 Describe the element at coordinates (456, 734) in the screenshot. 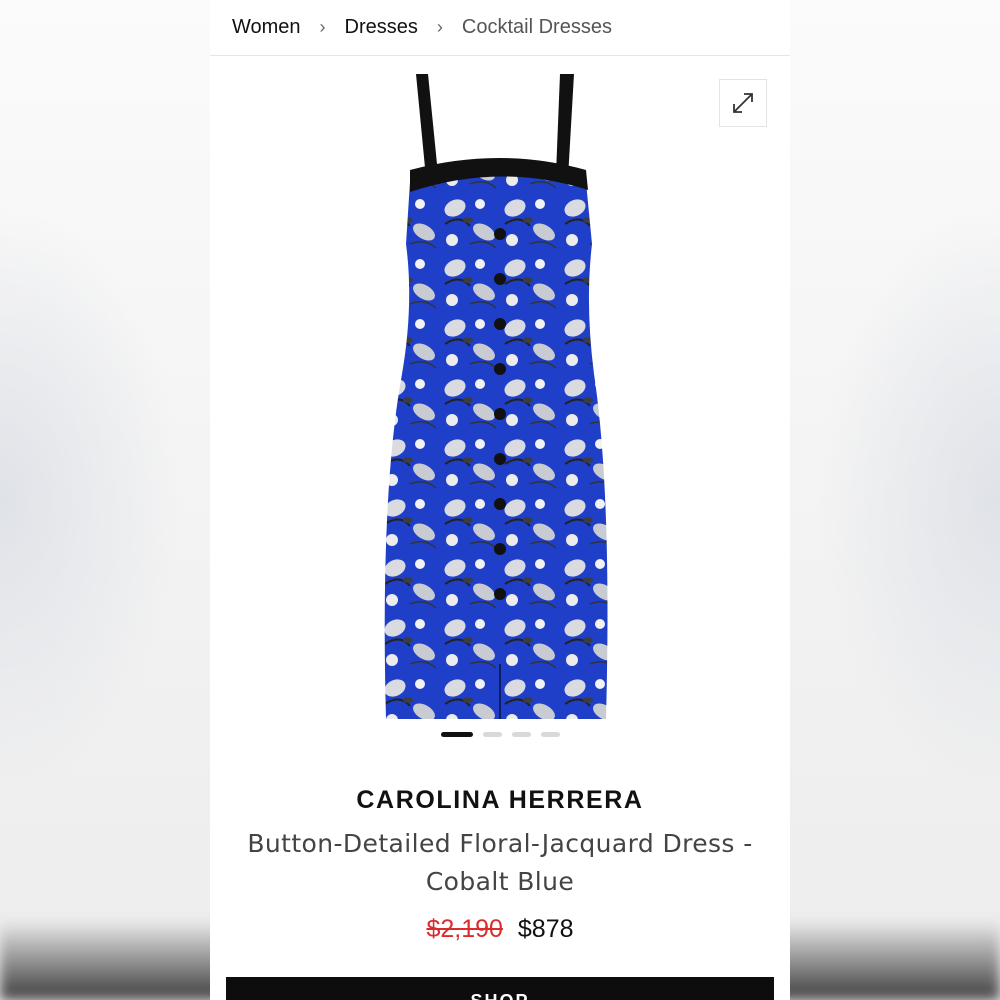

I see `carousel-dot-active` at that location.